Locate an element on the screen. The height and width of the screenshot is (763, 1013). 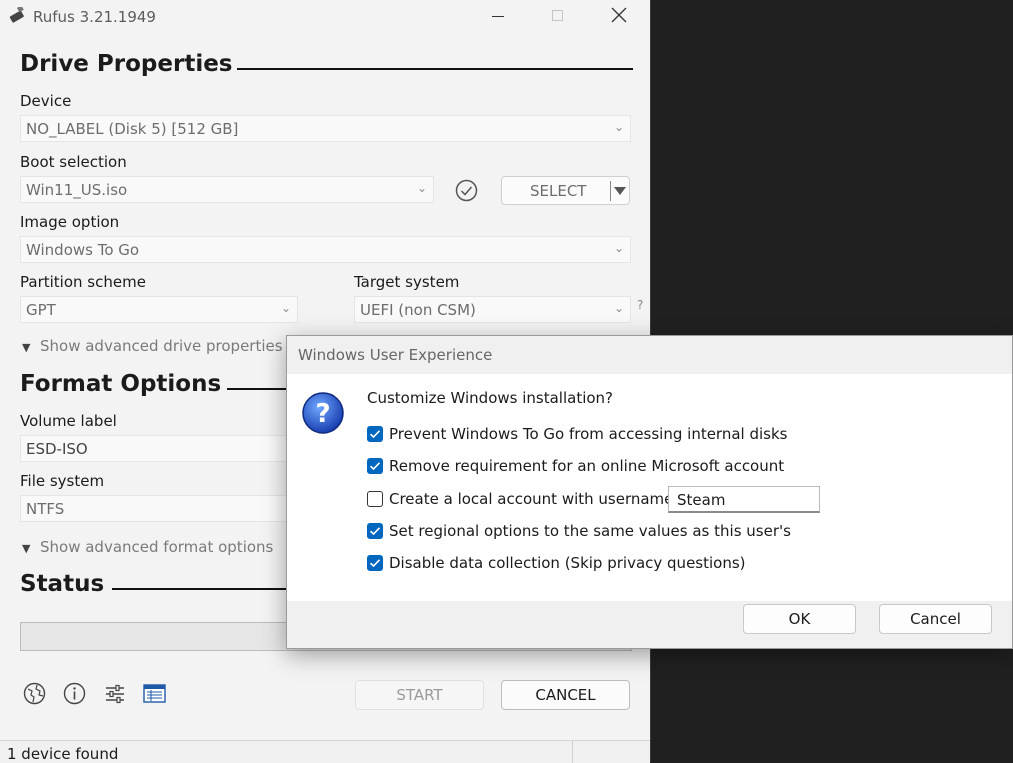
check-circle-icon is located at coordinates (466, 192).